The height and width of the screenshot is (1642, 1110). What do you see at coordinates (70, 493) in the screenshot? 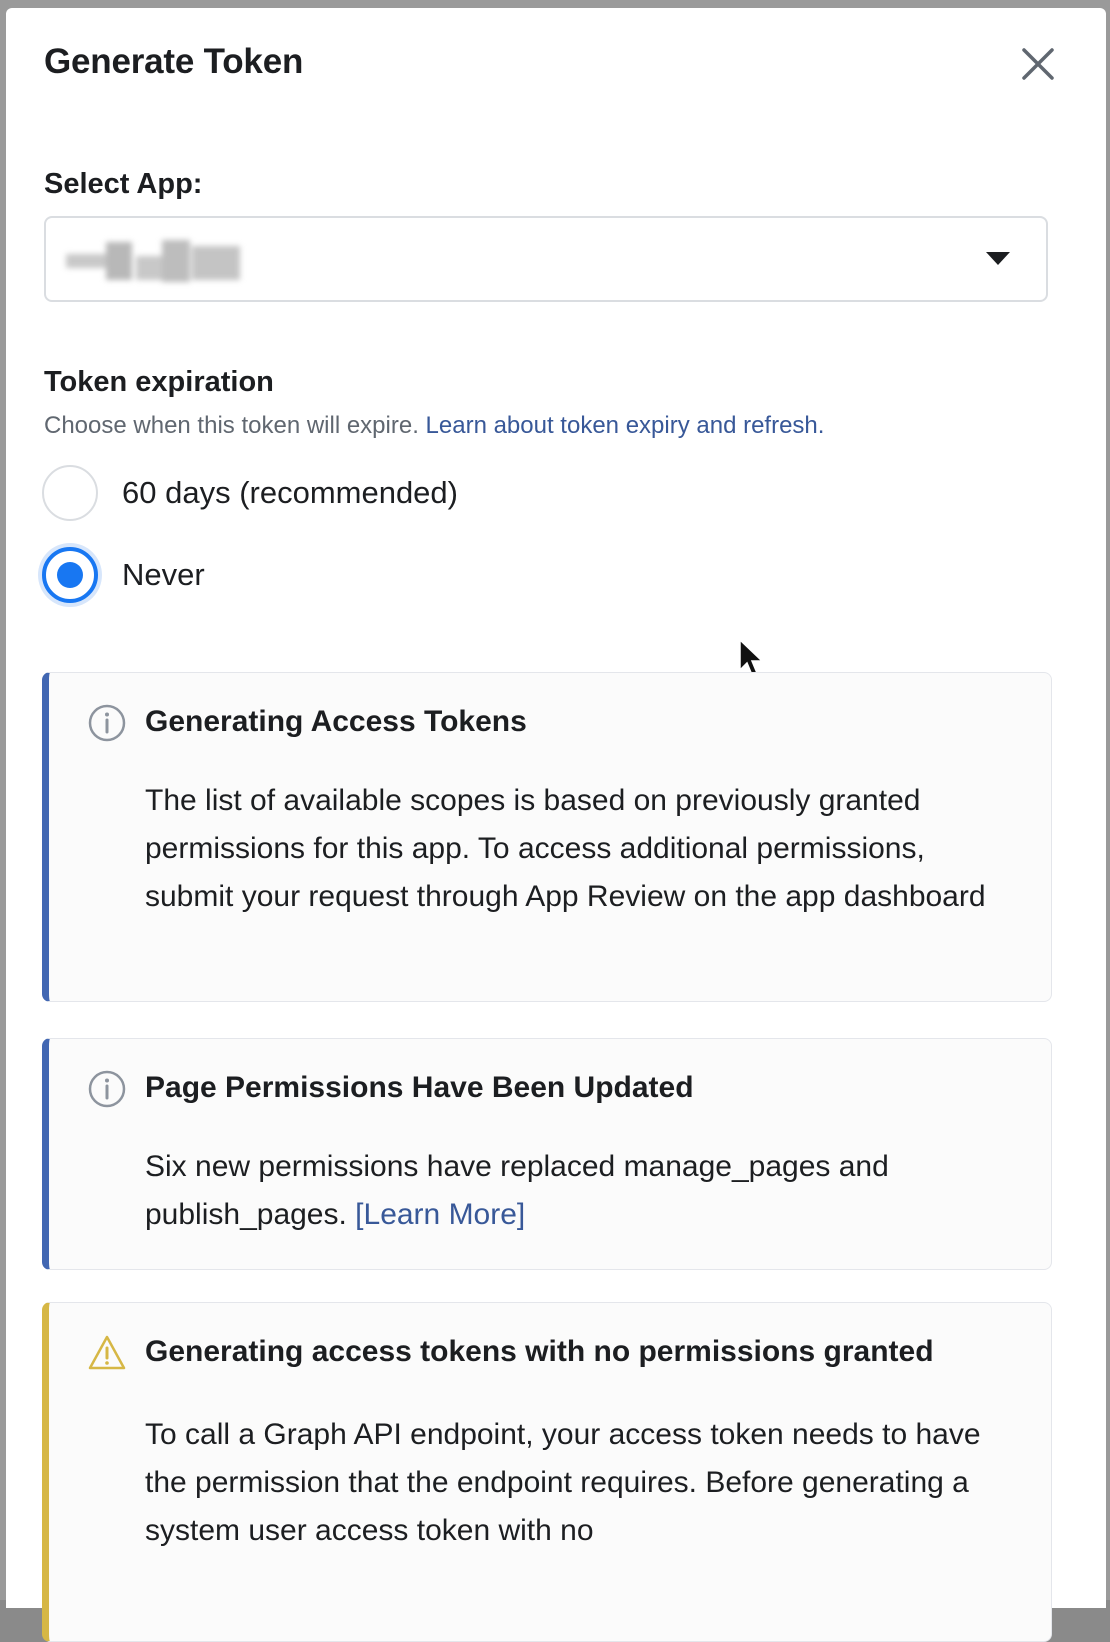
I see `radio-60-days` at bounding box center [70, 493].